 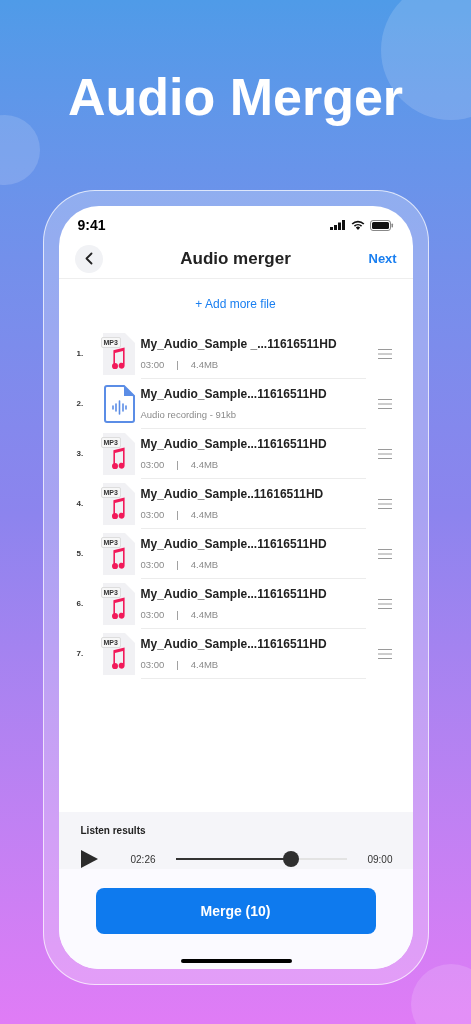 I want to click on battery-icon, so click(x=381, y=225).